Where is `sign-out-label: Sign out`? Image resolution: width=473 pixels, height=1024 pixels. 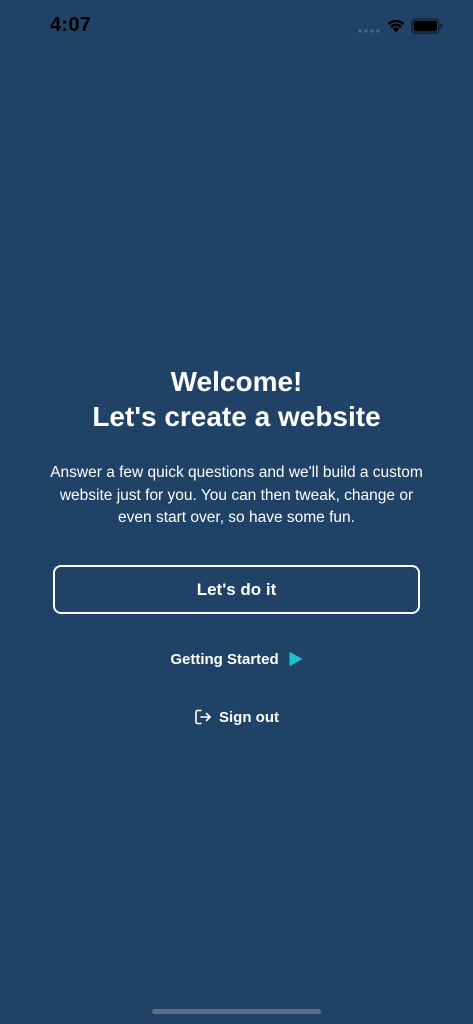
sign-out-label: Sign out is located at coordinates (249, 717).